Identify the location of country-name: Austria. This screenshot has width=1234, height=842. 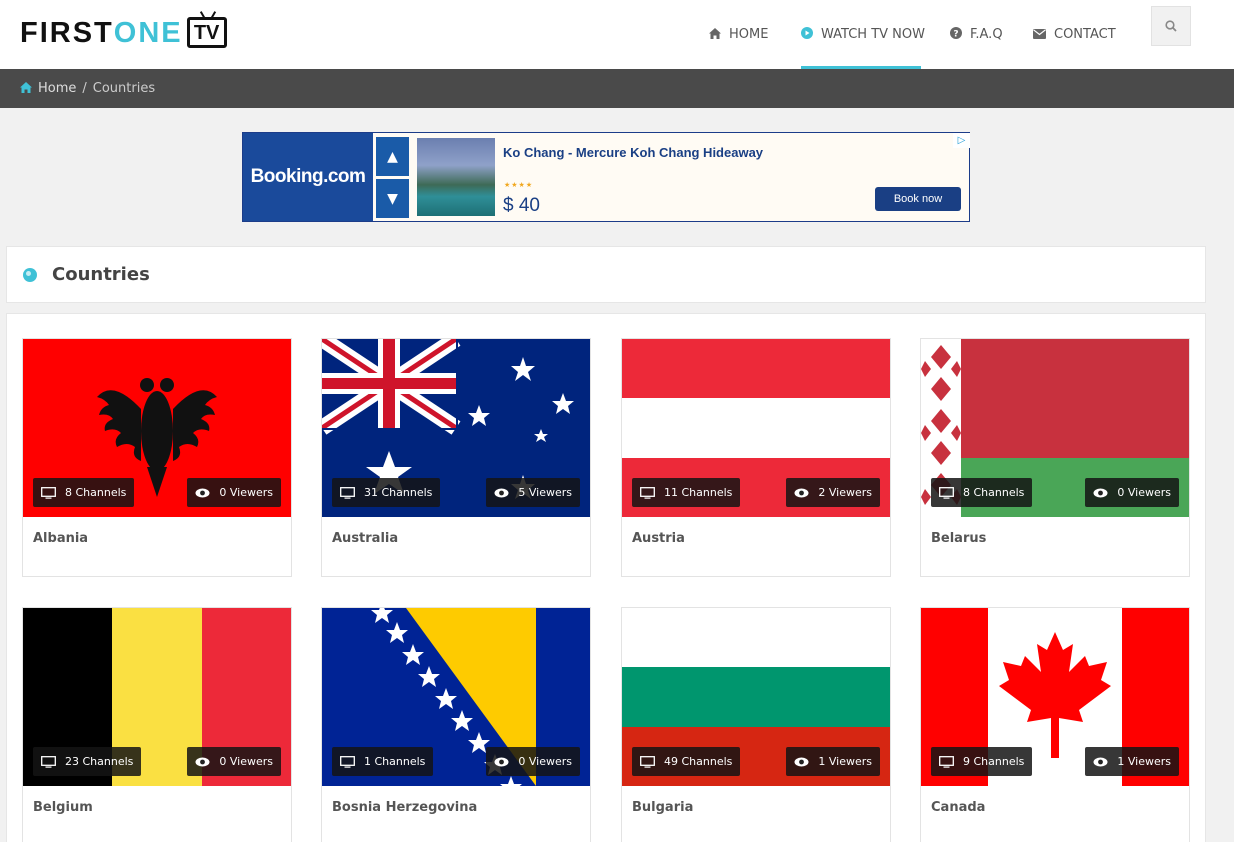
(658, 538).